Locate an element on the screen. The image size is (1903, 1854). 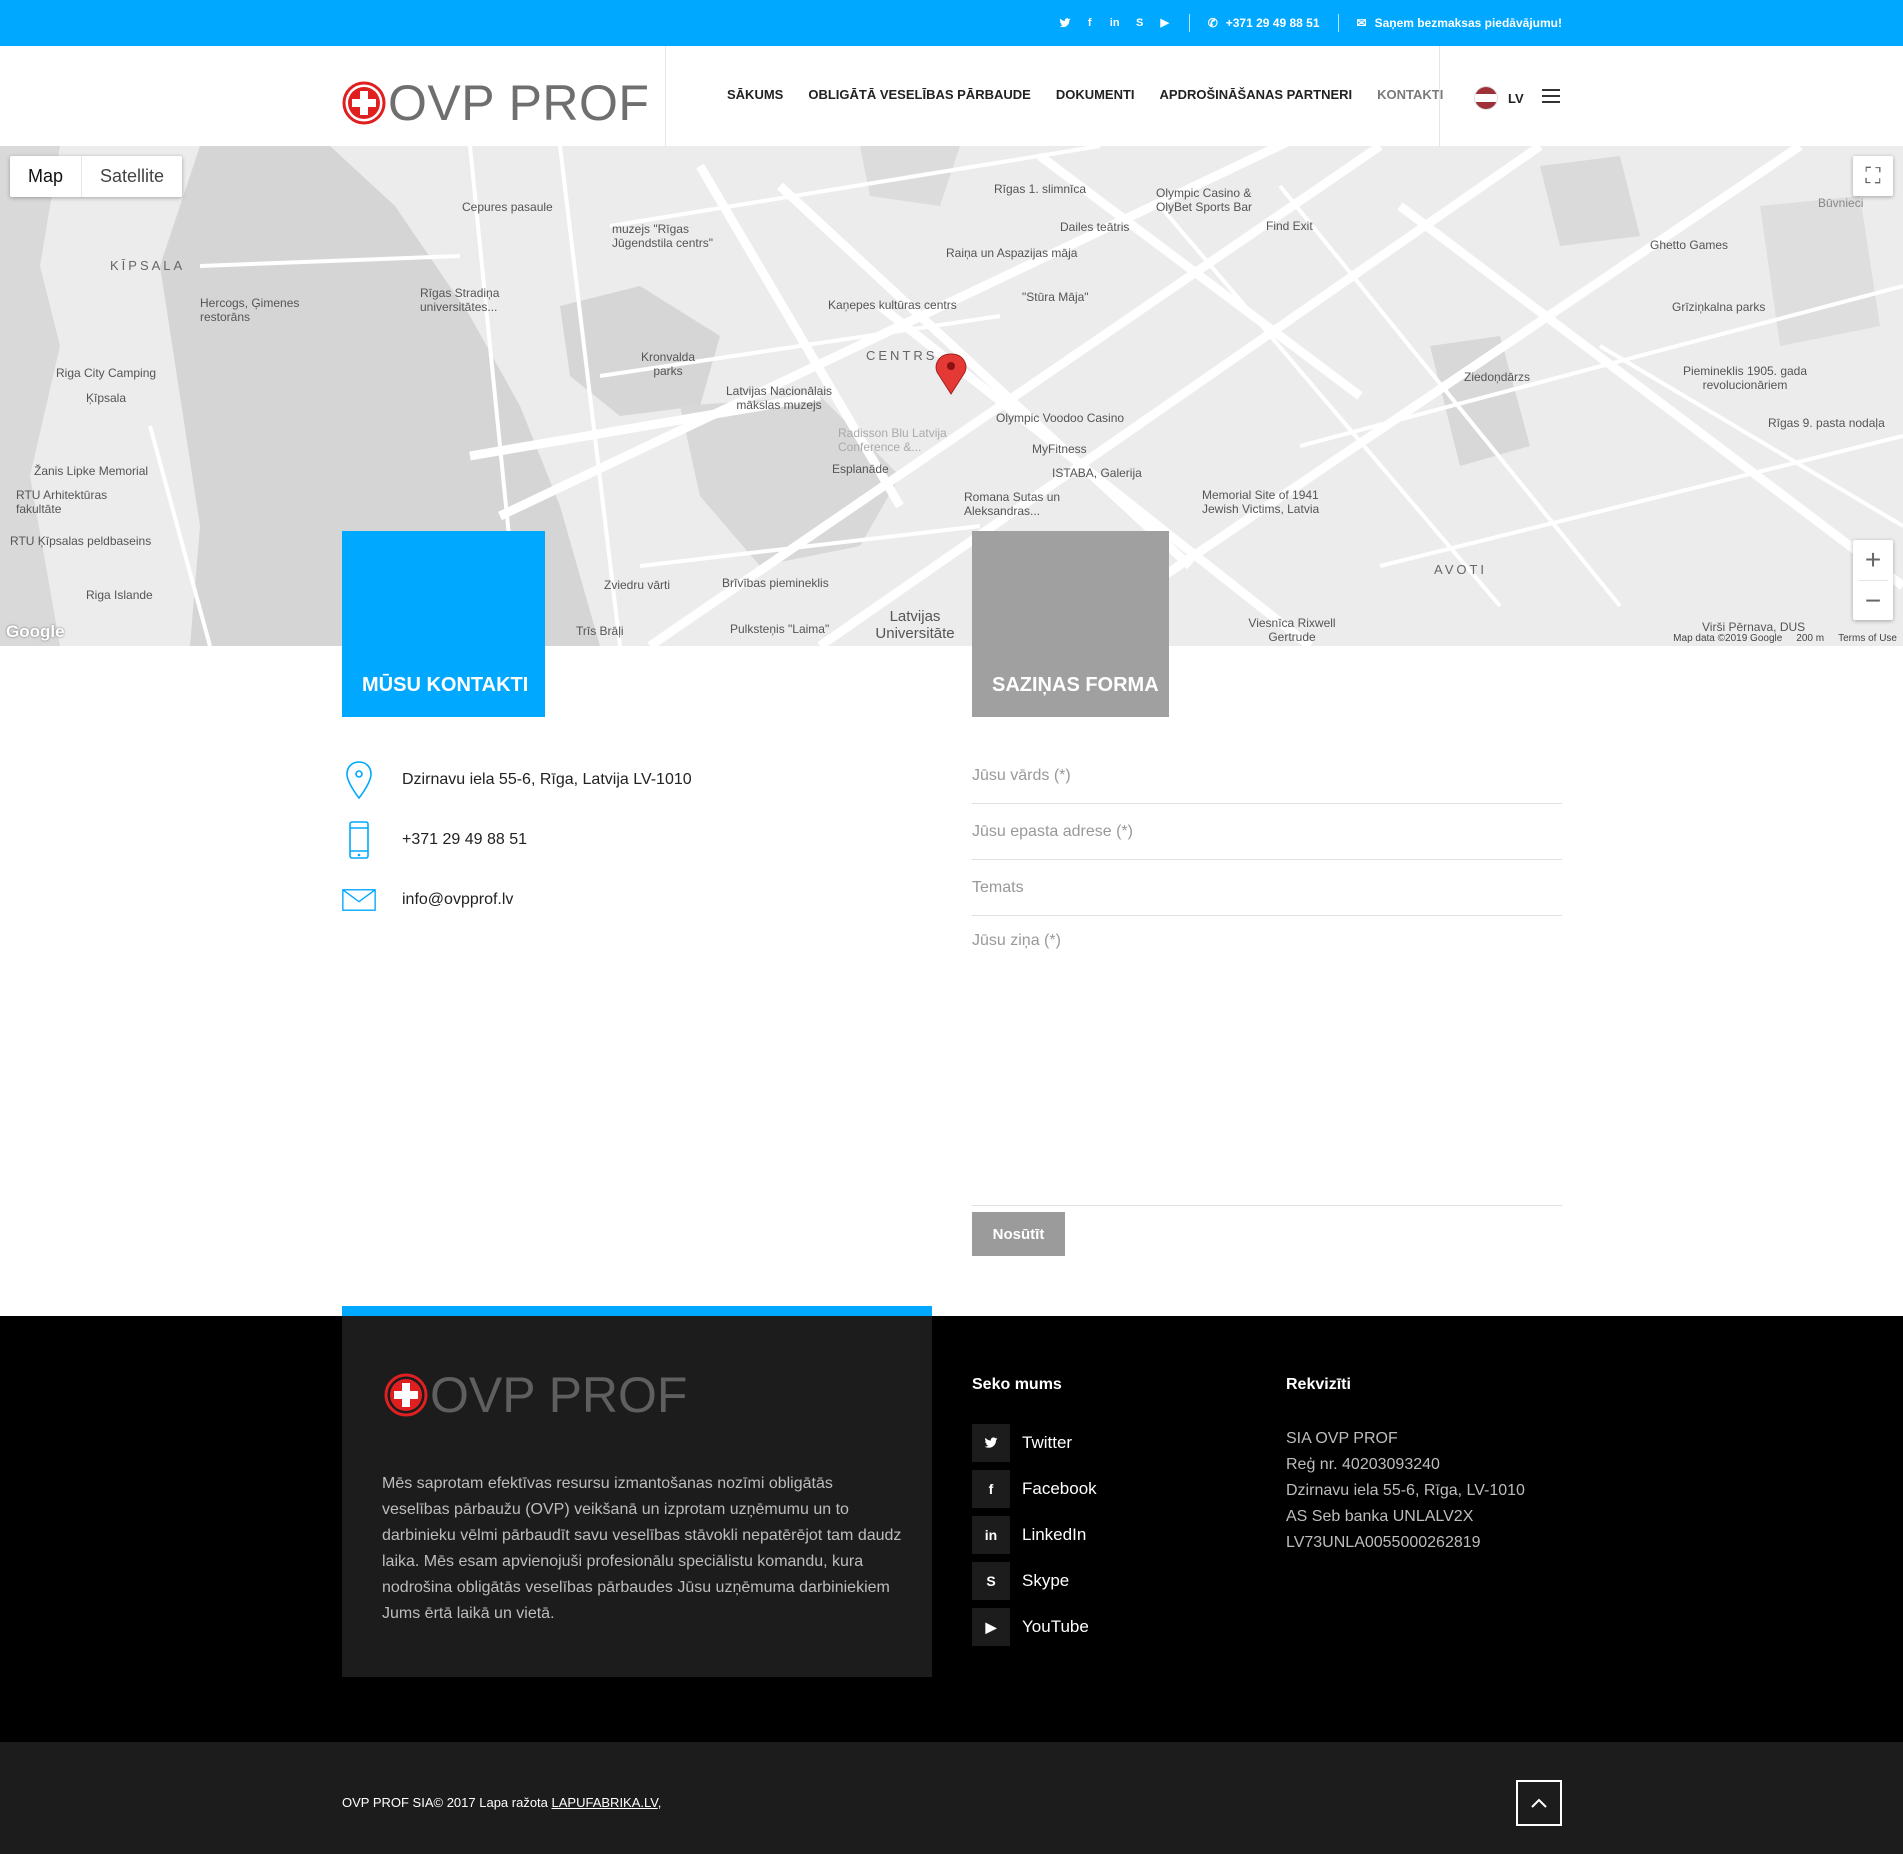
email-field-wrap is located at coordinates (1267, 832).